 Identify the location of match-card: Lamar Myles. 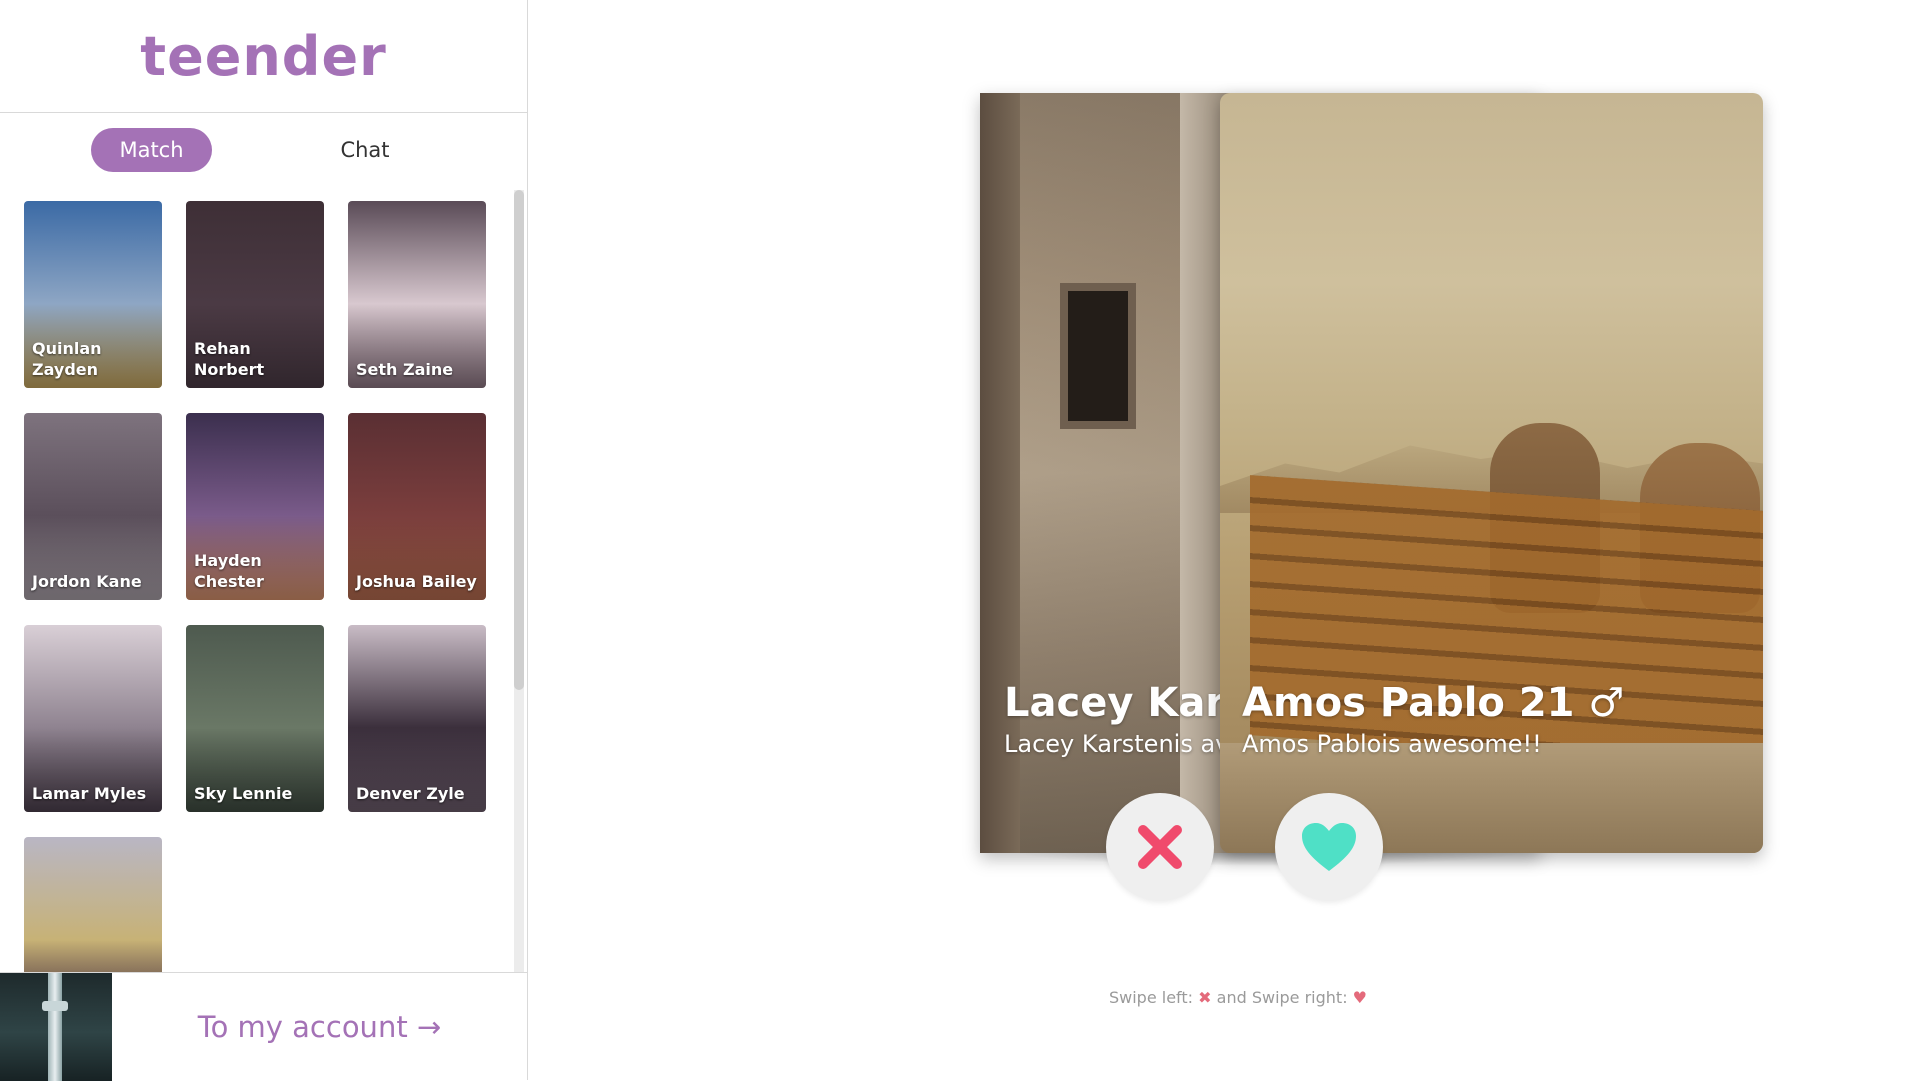
(93, 718).